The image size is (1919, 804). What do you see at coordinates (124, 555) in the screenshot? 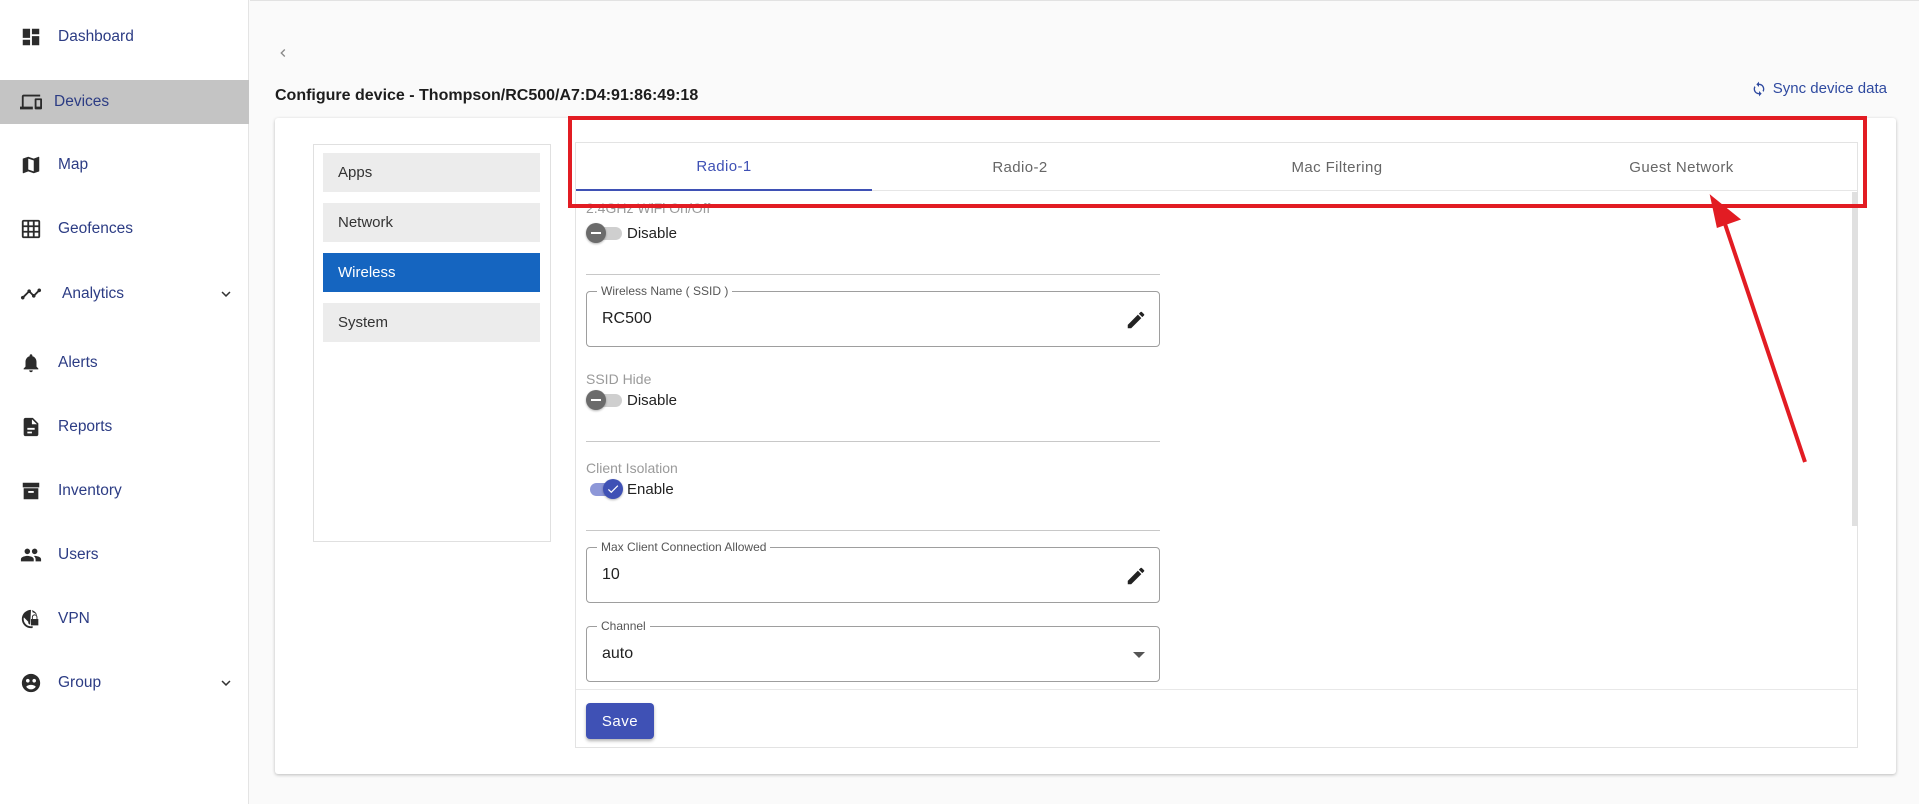
I see `nav-users: Users` at bounding box center [124, 555].